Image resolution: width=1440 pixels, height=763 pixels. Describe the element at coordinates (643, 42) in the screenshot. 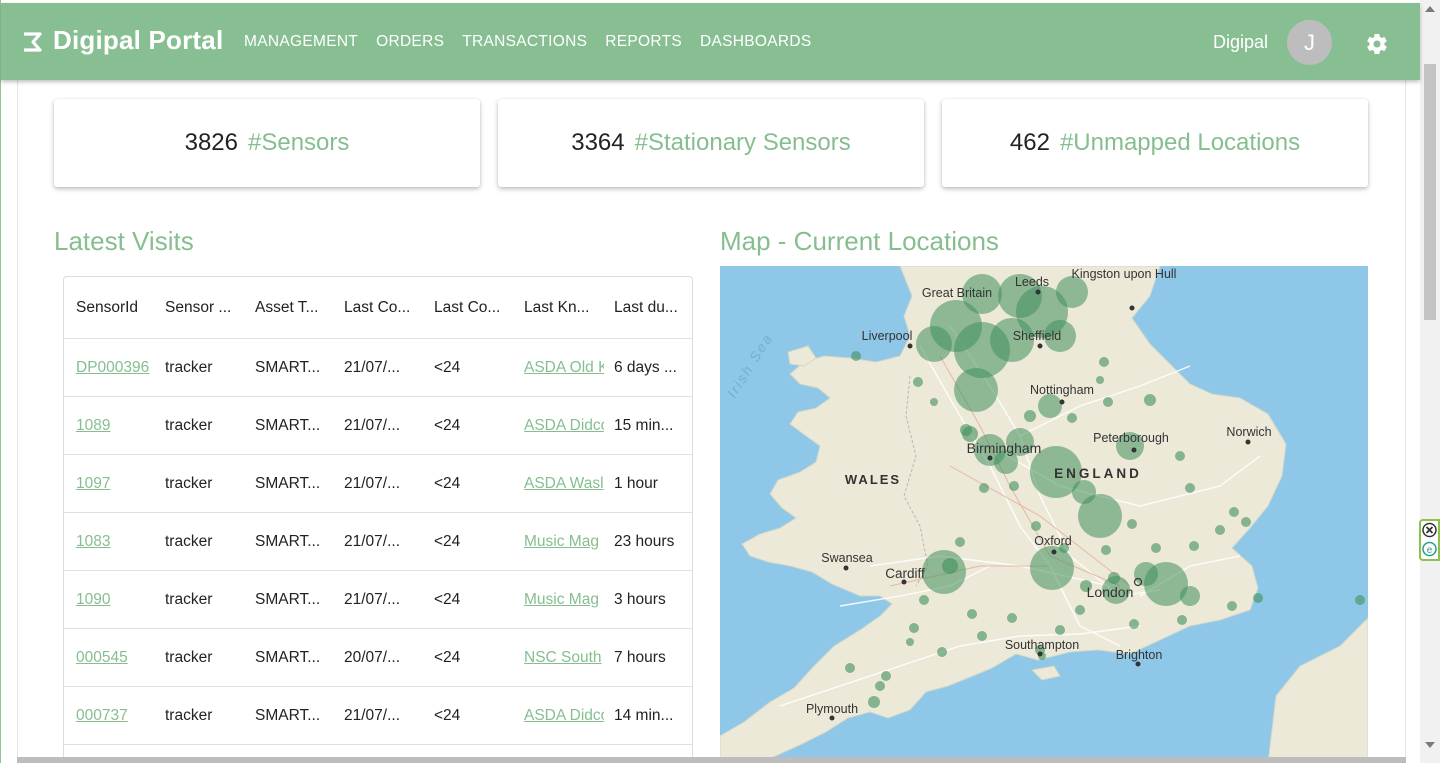

I see `nav-reports: REPORTS` at that location.